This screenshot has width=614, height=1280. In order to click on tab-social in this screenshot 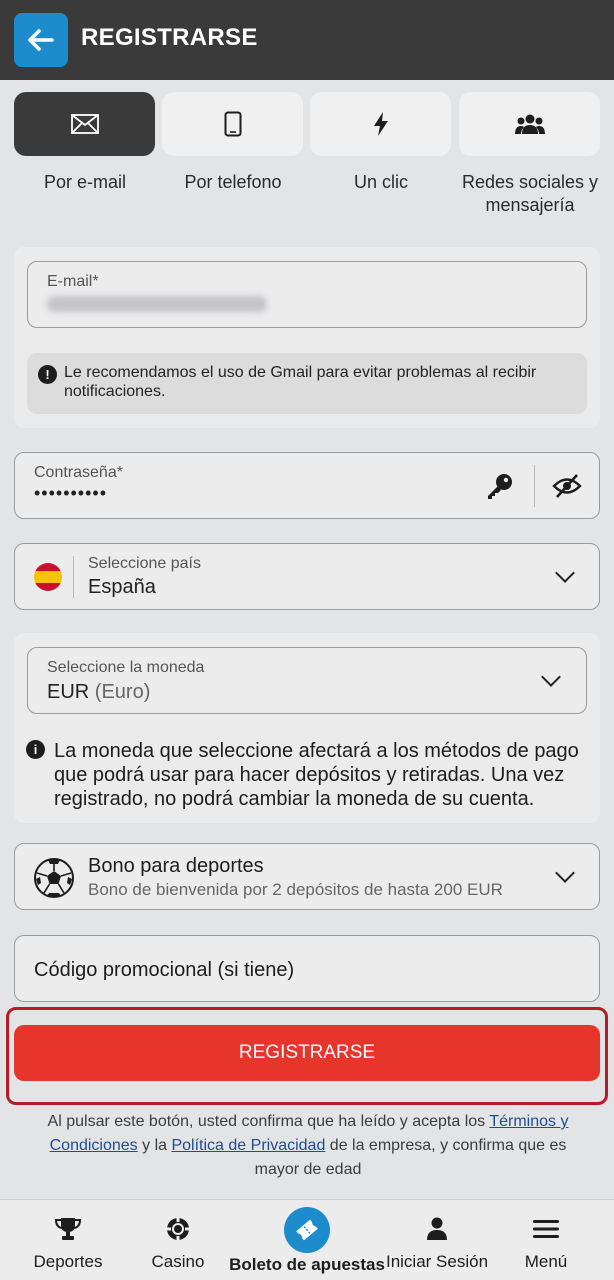, I will do `click(529, 124)`.